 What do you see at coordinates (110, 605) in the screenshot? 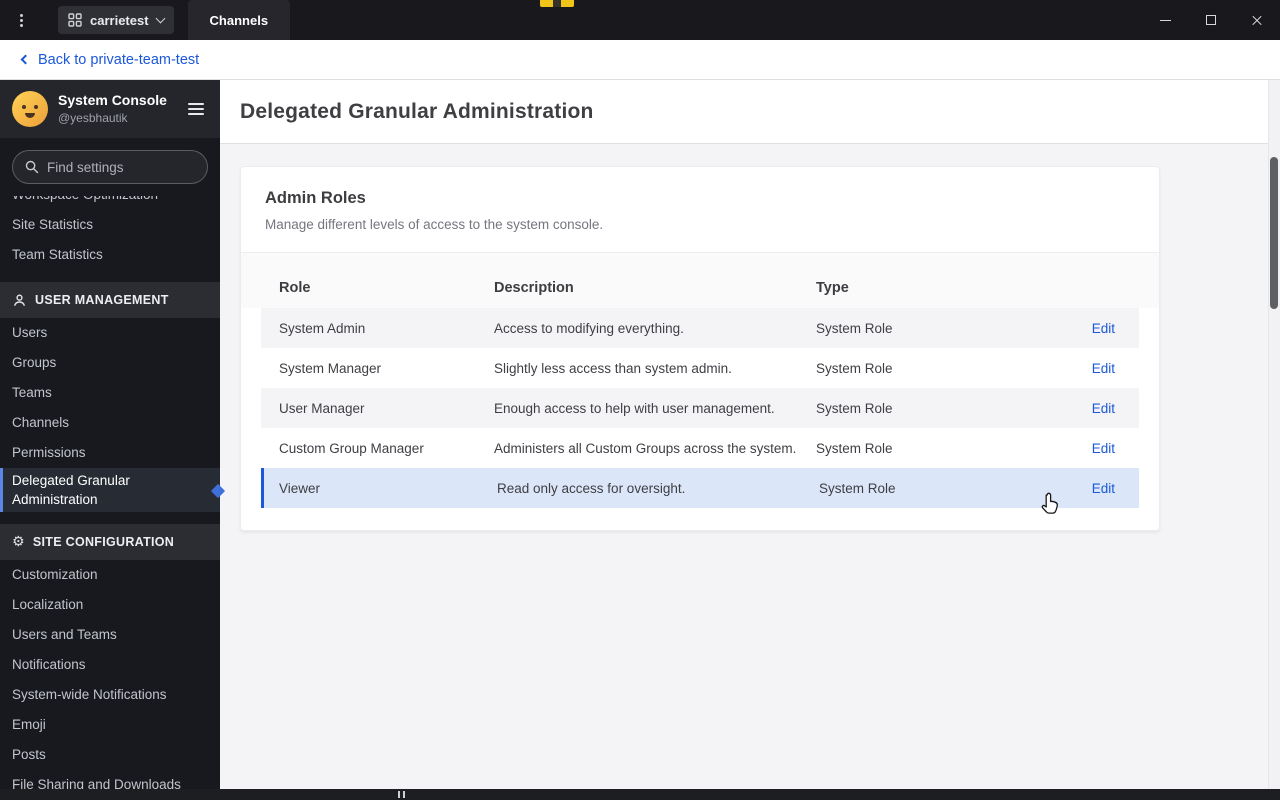
I see `sidebar-item-localization: Localization` at bounding box center [110, 605].